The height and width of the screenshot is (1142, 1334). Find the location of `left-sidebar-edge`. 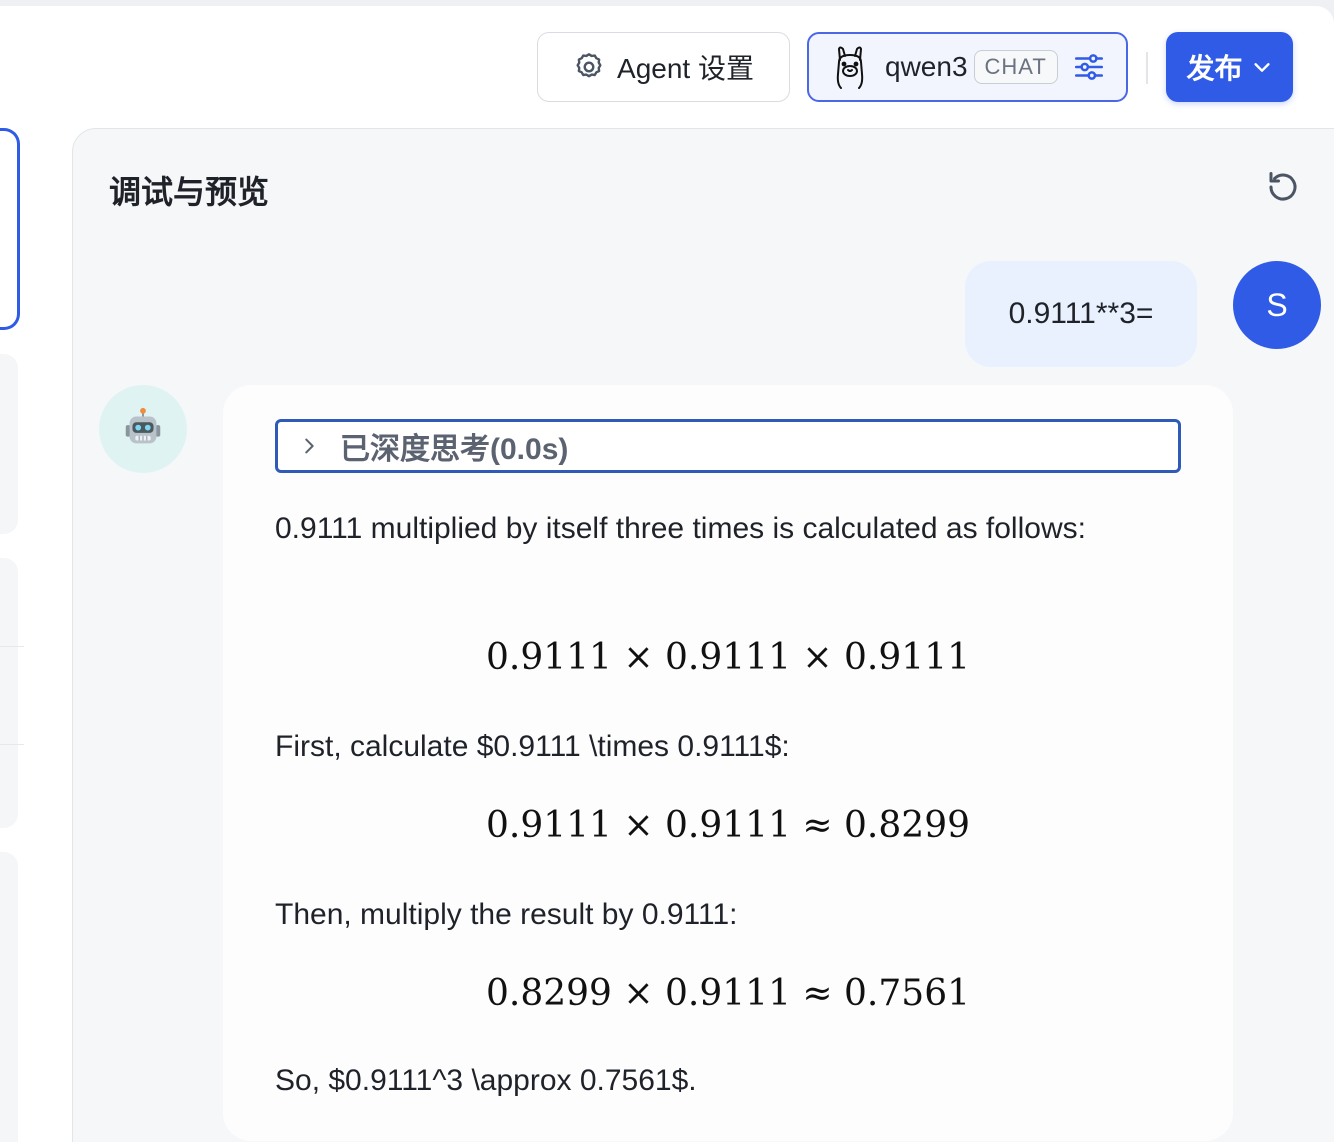

left-sidebar-edge is located at coordinates (12, 635).